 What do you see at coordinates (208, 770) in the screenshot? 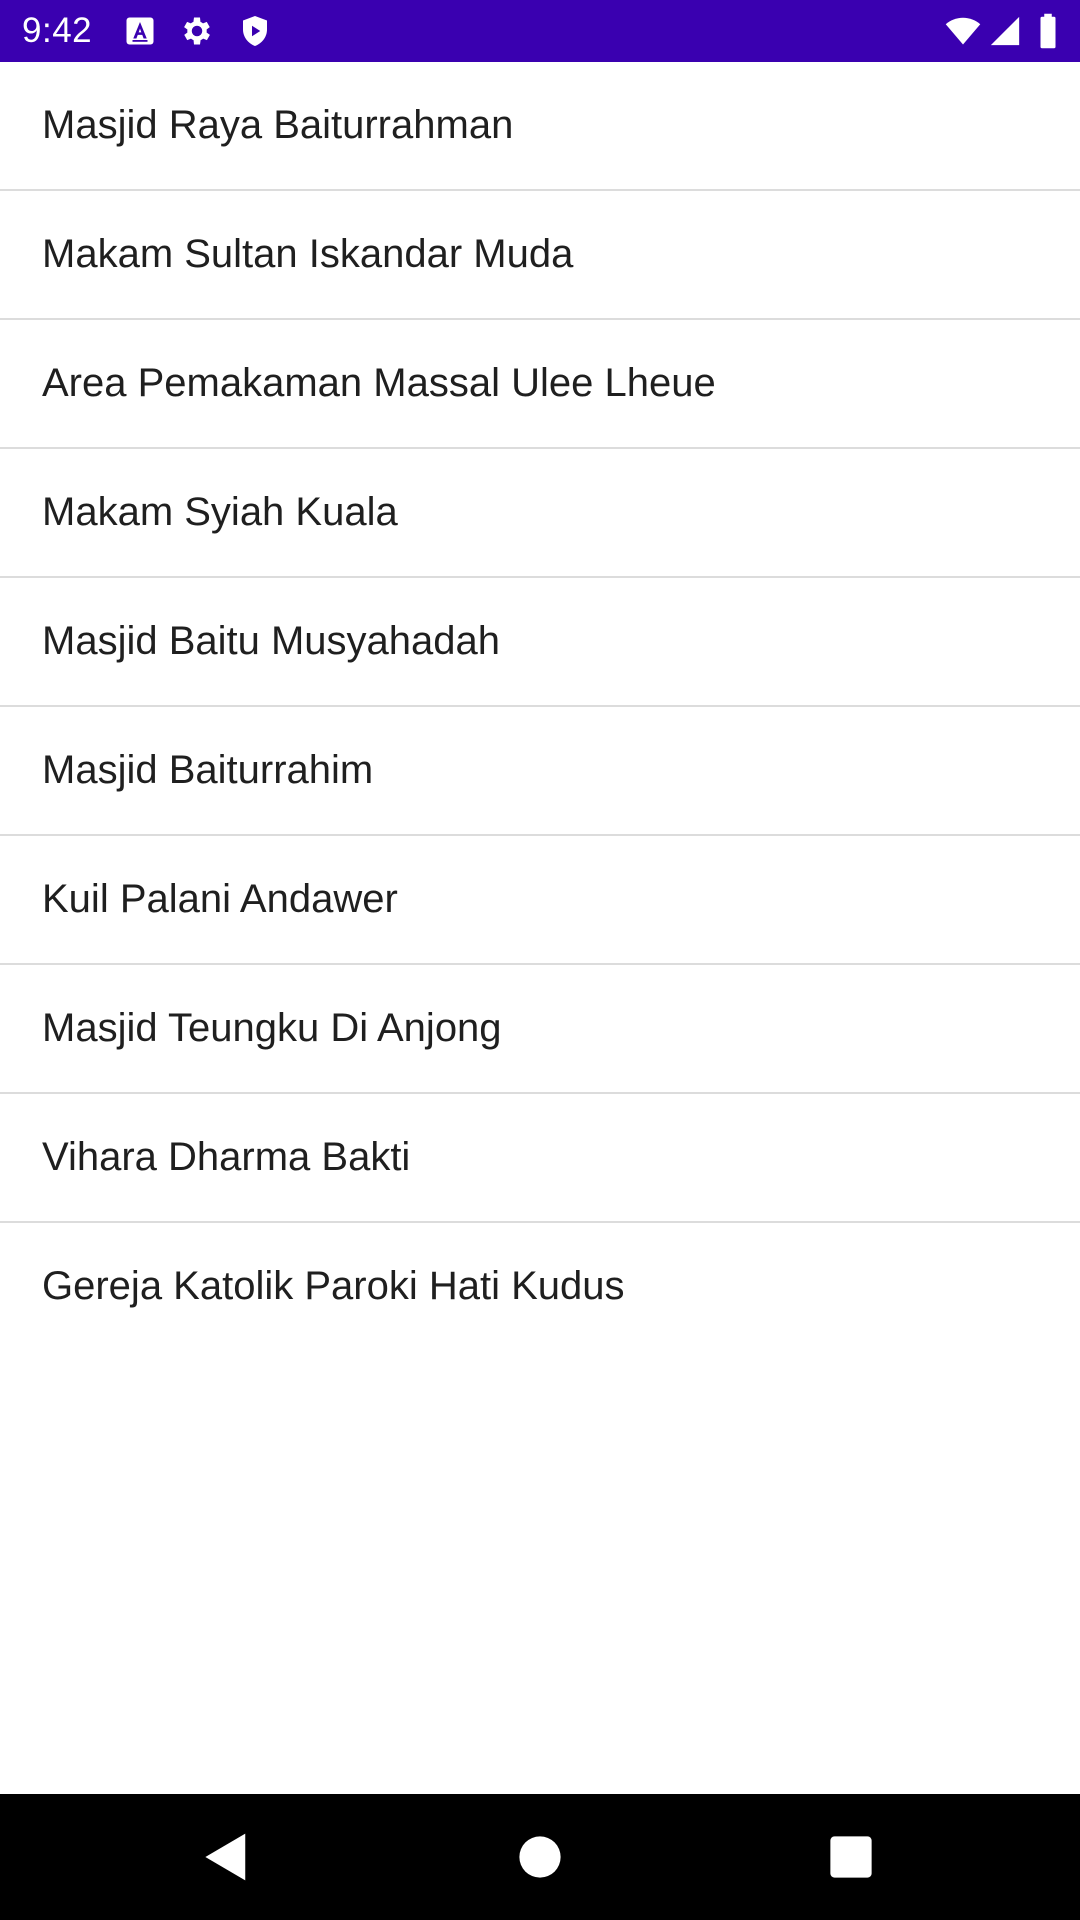
I see `list-item-label: Masjid Baiturrahim` at bounding box center [208, 770].